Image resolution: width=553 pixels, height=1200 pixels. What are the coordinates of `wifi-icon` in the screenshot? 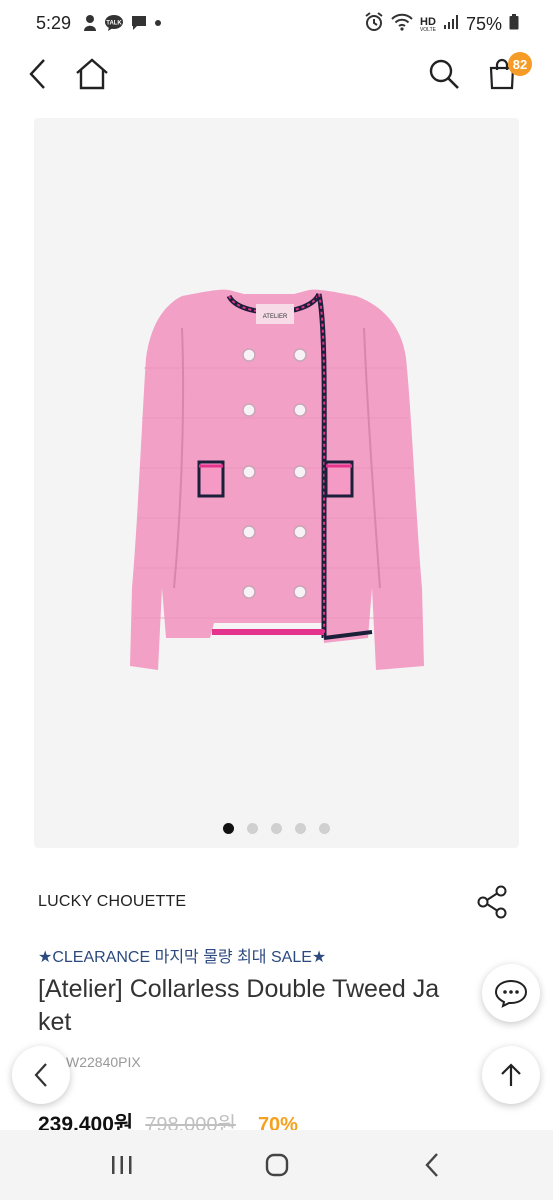 It's located at (402, 24).